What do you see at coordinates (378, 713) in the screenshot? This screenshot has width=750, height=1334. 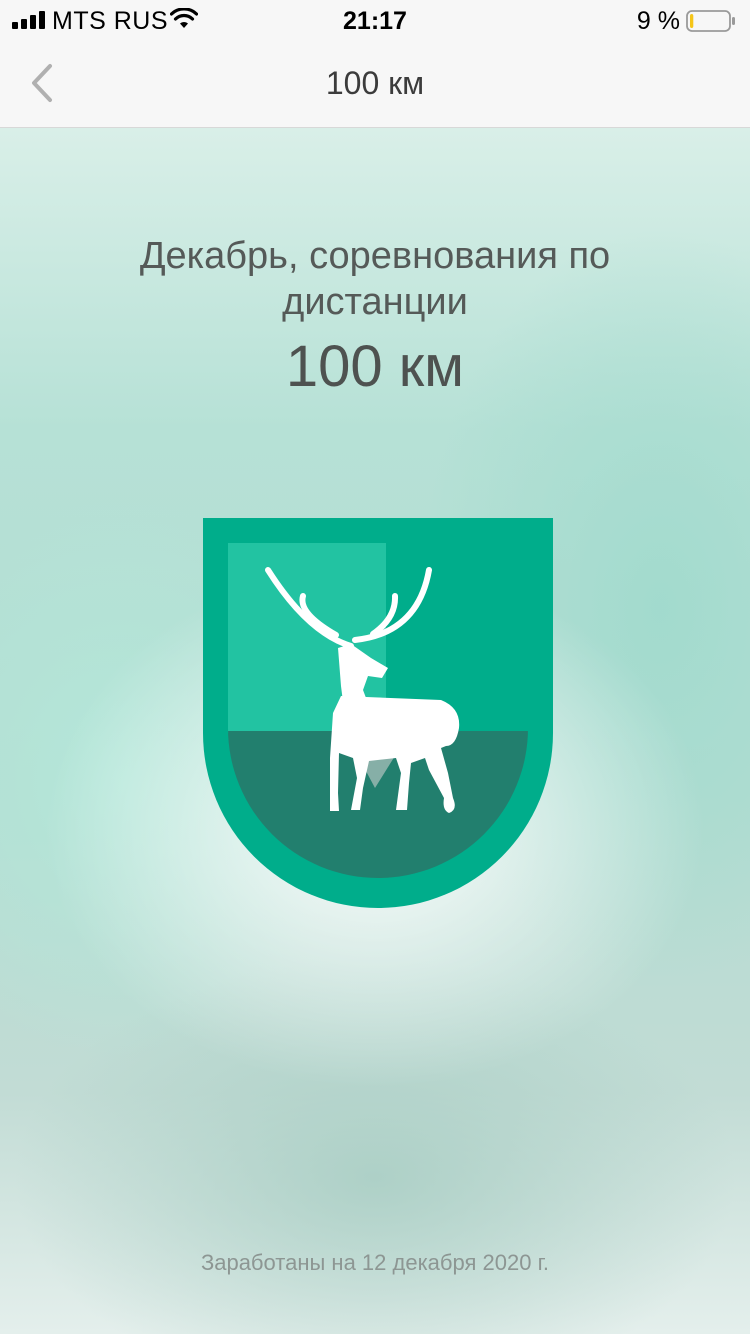 I see `deer-badge-icon` at bounding box center [378, 713].